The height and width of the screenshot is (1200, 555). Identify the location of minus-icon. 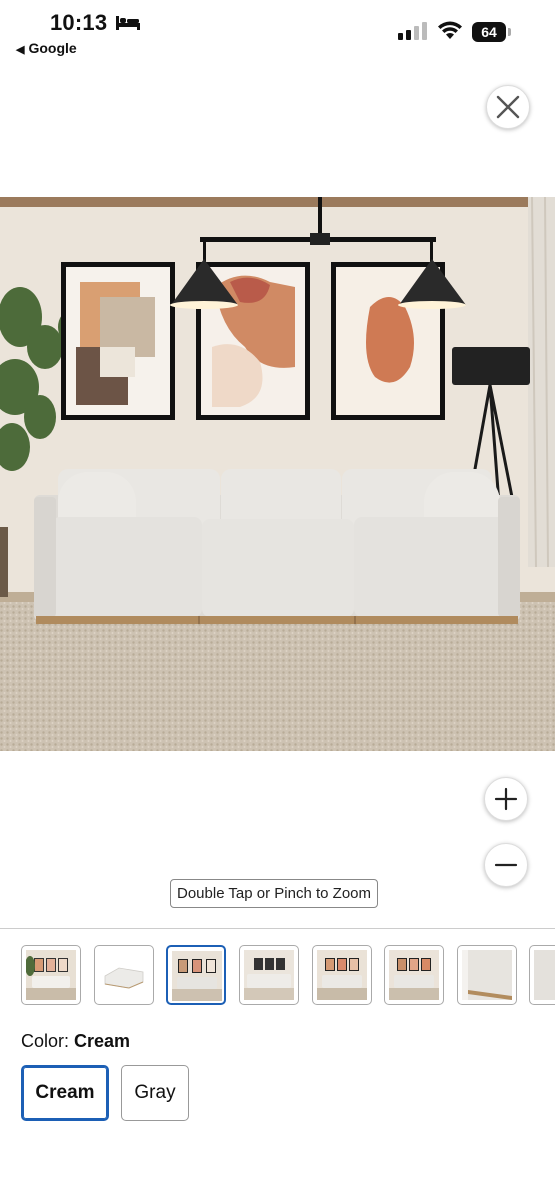
(506, 865).